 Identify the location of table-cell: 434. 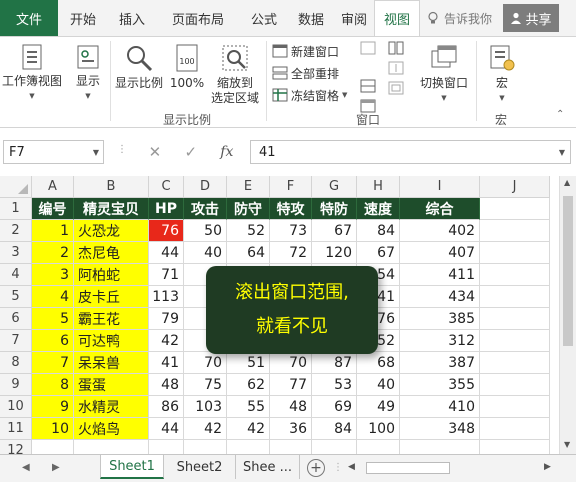
(440, 297).